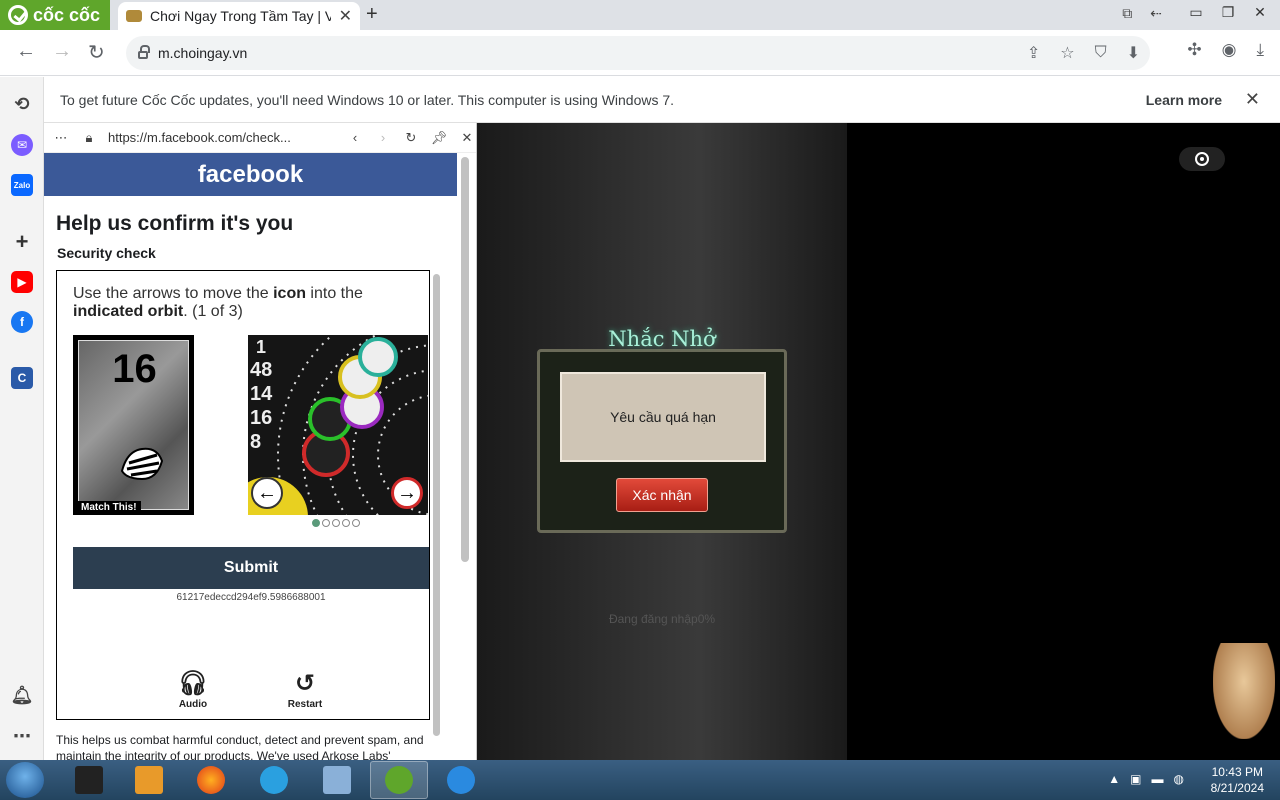 This screenshot has height=800, width=1280. Describe the element at coordinates (251, 597) in the screenshot. I see `session-token: 61217edeccd294ef9.5986688001` at that location.